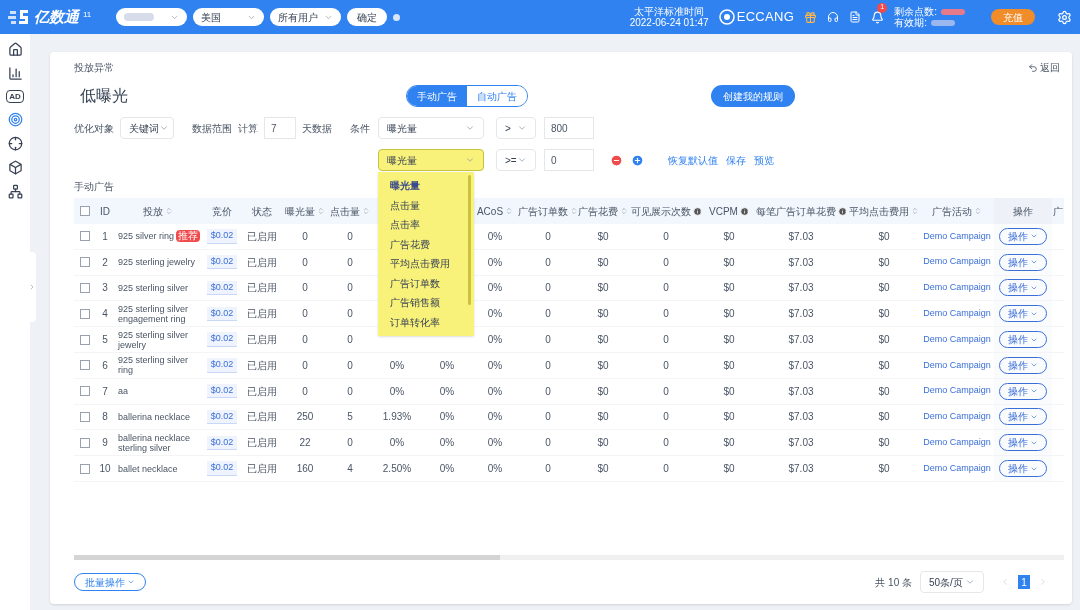 The width and height of the screenshot is (1080, 610). What do you see at coordinates (15, 143) in the screenshot?
I see `crosshair-icon` at bounding box center [15, 143].